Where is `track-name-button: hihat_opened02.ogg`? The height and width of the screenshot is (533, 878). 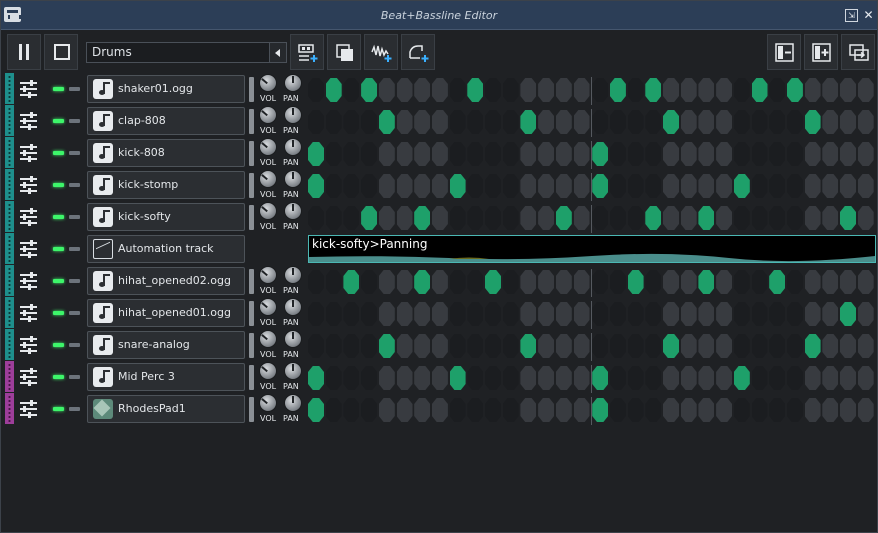 track-name-button: hihat_opened02.ogg is located at coordinates (166, 281).